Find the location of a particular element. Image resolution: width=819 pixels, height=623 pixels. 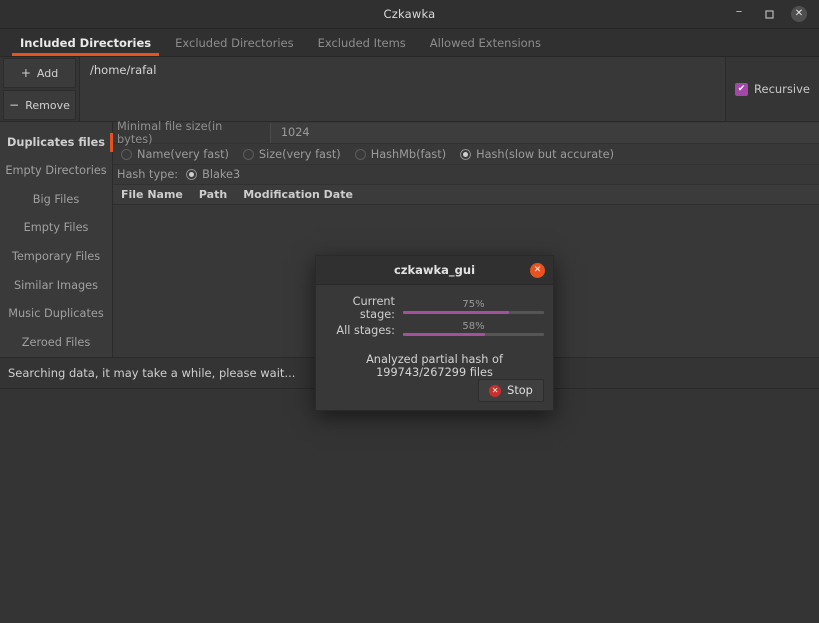

add-directory-label: Add is located at coordinates (47, 73).